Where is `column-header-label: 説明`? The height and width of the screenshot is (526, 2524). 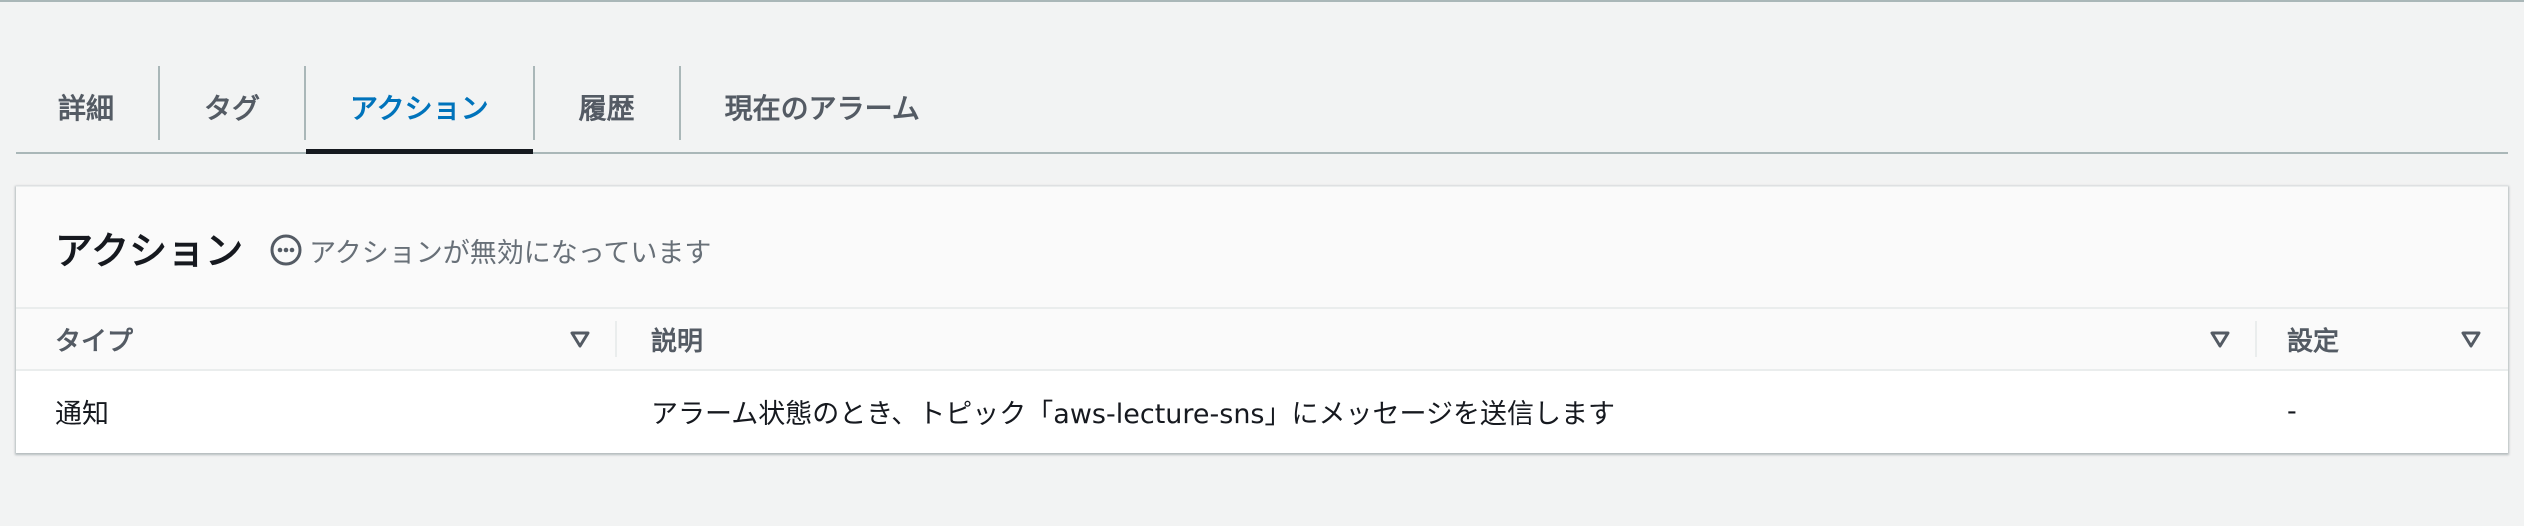
column-header-label: 説明 is located at coordinates (677, 341).